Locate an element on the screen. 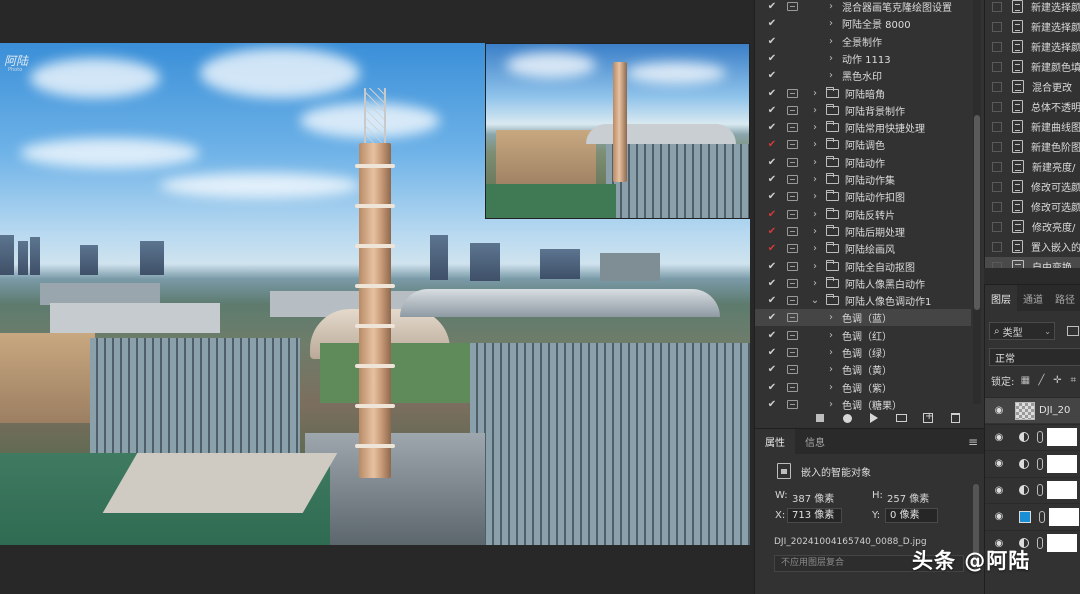 This screenshot has height=594, width=1080. history-item: 新建选择颜 is located at coordinates (1032, 8).